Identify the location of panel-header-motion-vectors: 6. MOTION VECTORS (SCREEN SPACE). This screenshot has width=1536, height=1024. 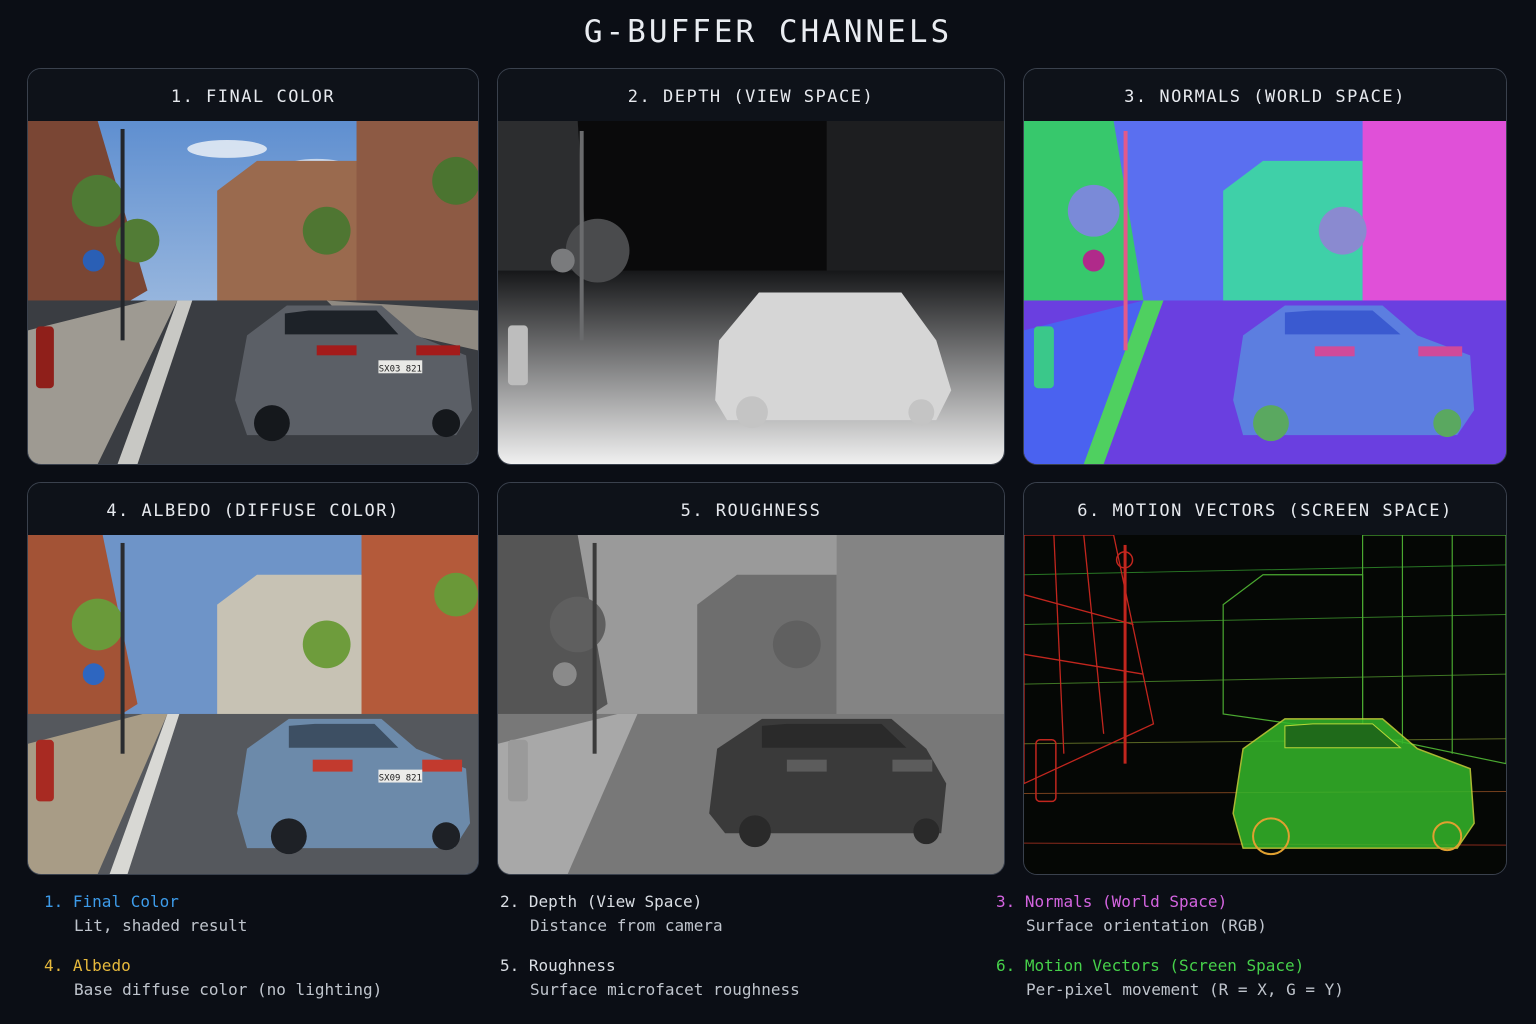
(1265, 509).